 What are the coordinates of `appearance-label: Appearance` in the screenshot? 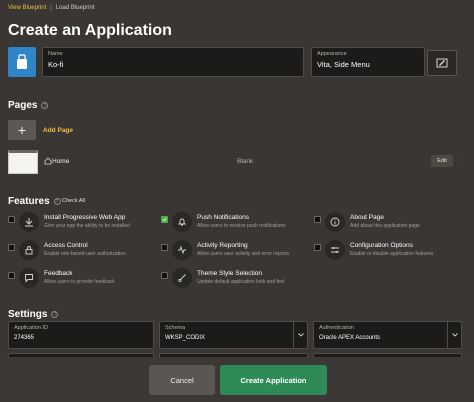 It's located at (332, 54).